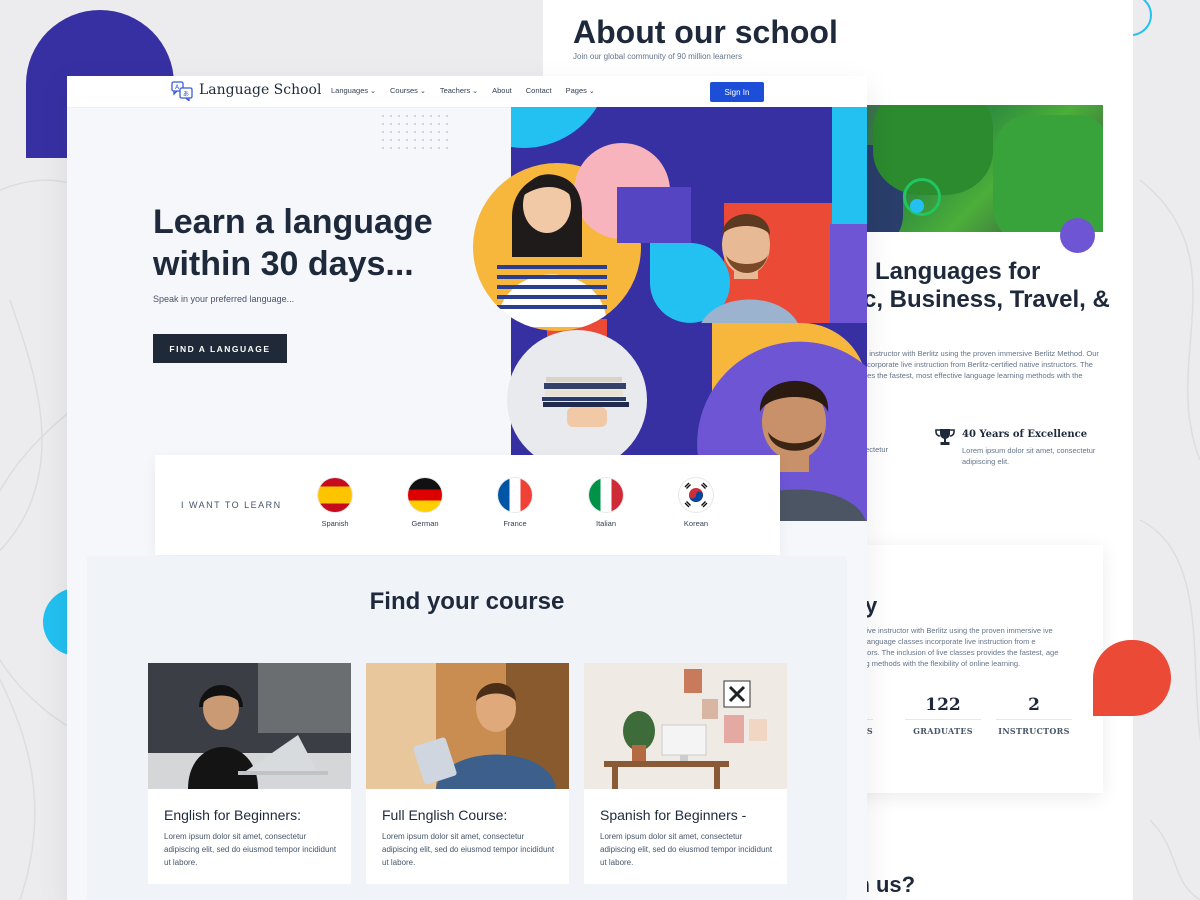  What do you see at coordinates (705, 32) in the screenshot?
I see `about-title: About our school` at bounding box center [705, 32].